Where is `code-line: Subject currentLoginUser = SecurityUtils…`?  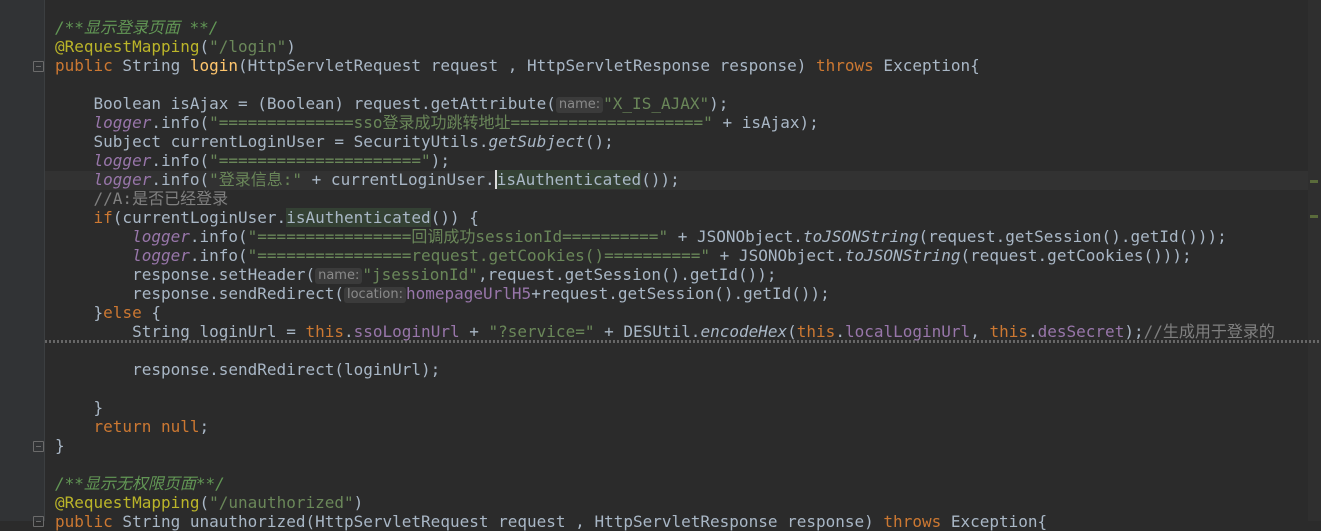
code-line: Subject currentLoginUser = SecurityUtils… is located at coordinates (334, 141).